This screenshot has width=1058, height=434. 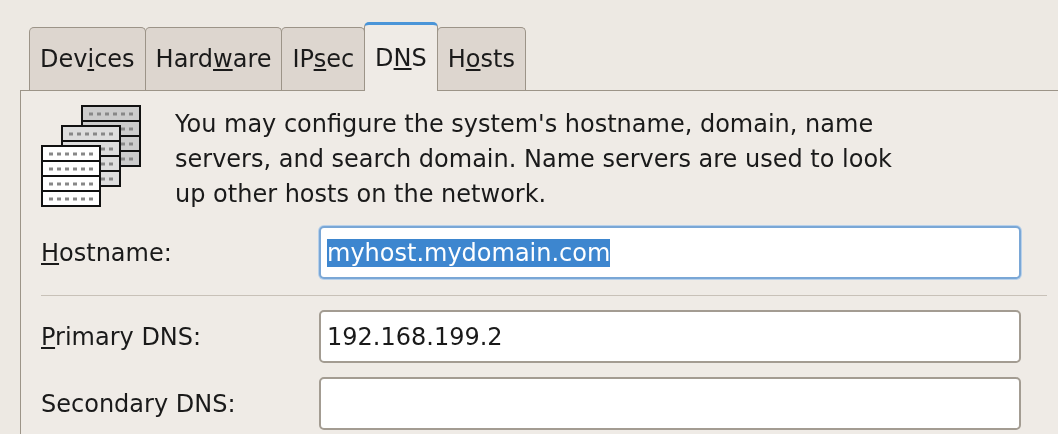 What do you see at coordinates (91, 156) in the screenshot?
I see `address-list-icon` at bounding box center [91, 156].